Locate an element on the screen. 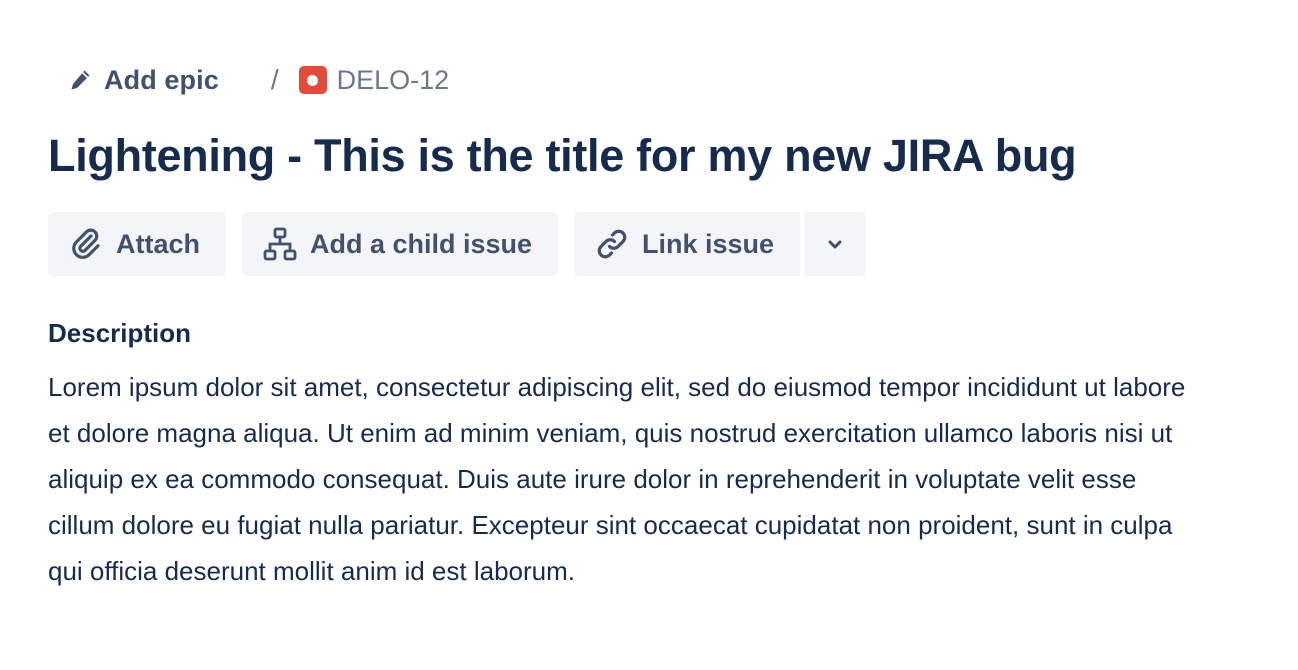 Image resolution: width=1298 pixels, height=670 pixels. link-icon is located at coordinates (612, 244).